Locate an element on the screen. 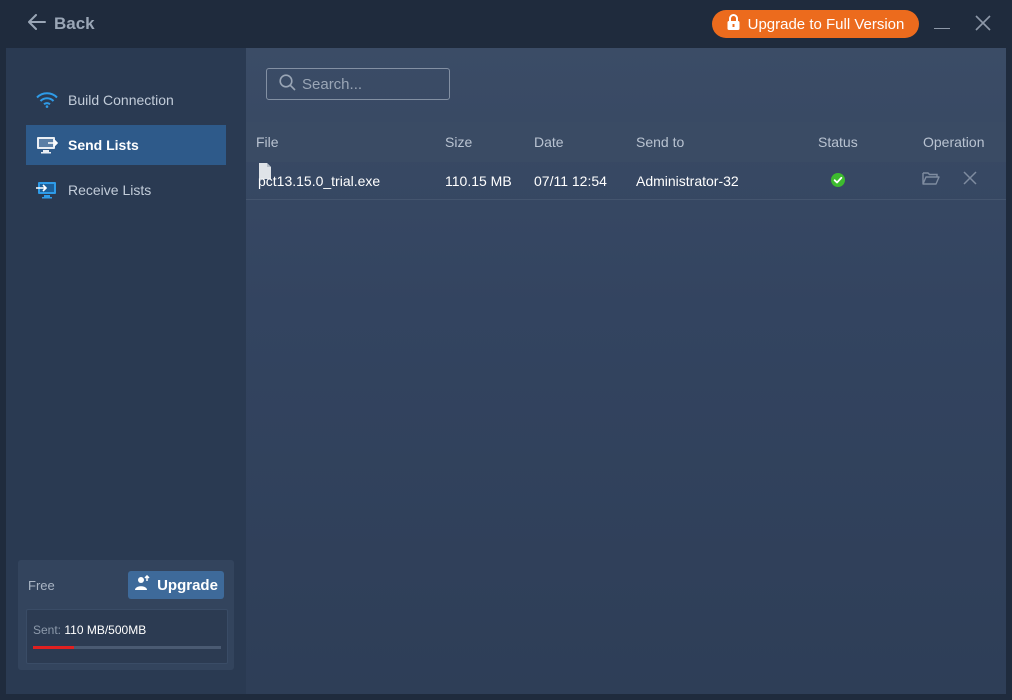 This screenshot has height=700, width=1012. delete-close-icon is located at coordinates (971, 173).